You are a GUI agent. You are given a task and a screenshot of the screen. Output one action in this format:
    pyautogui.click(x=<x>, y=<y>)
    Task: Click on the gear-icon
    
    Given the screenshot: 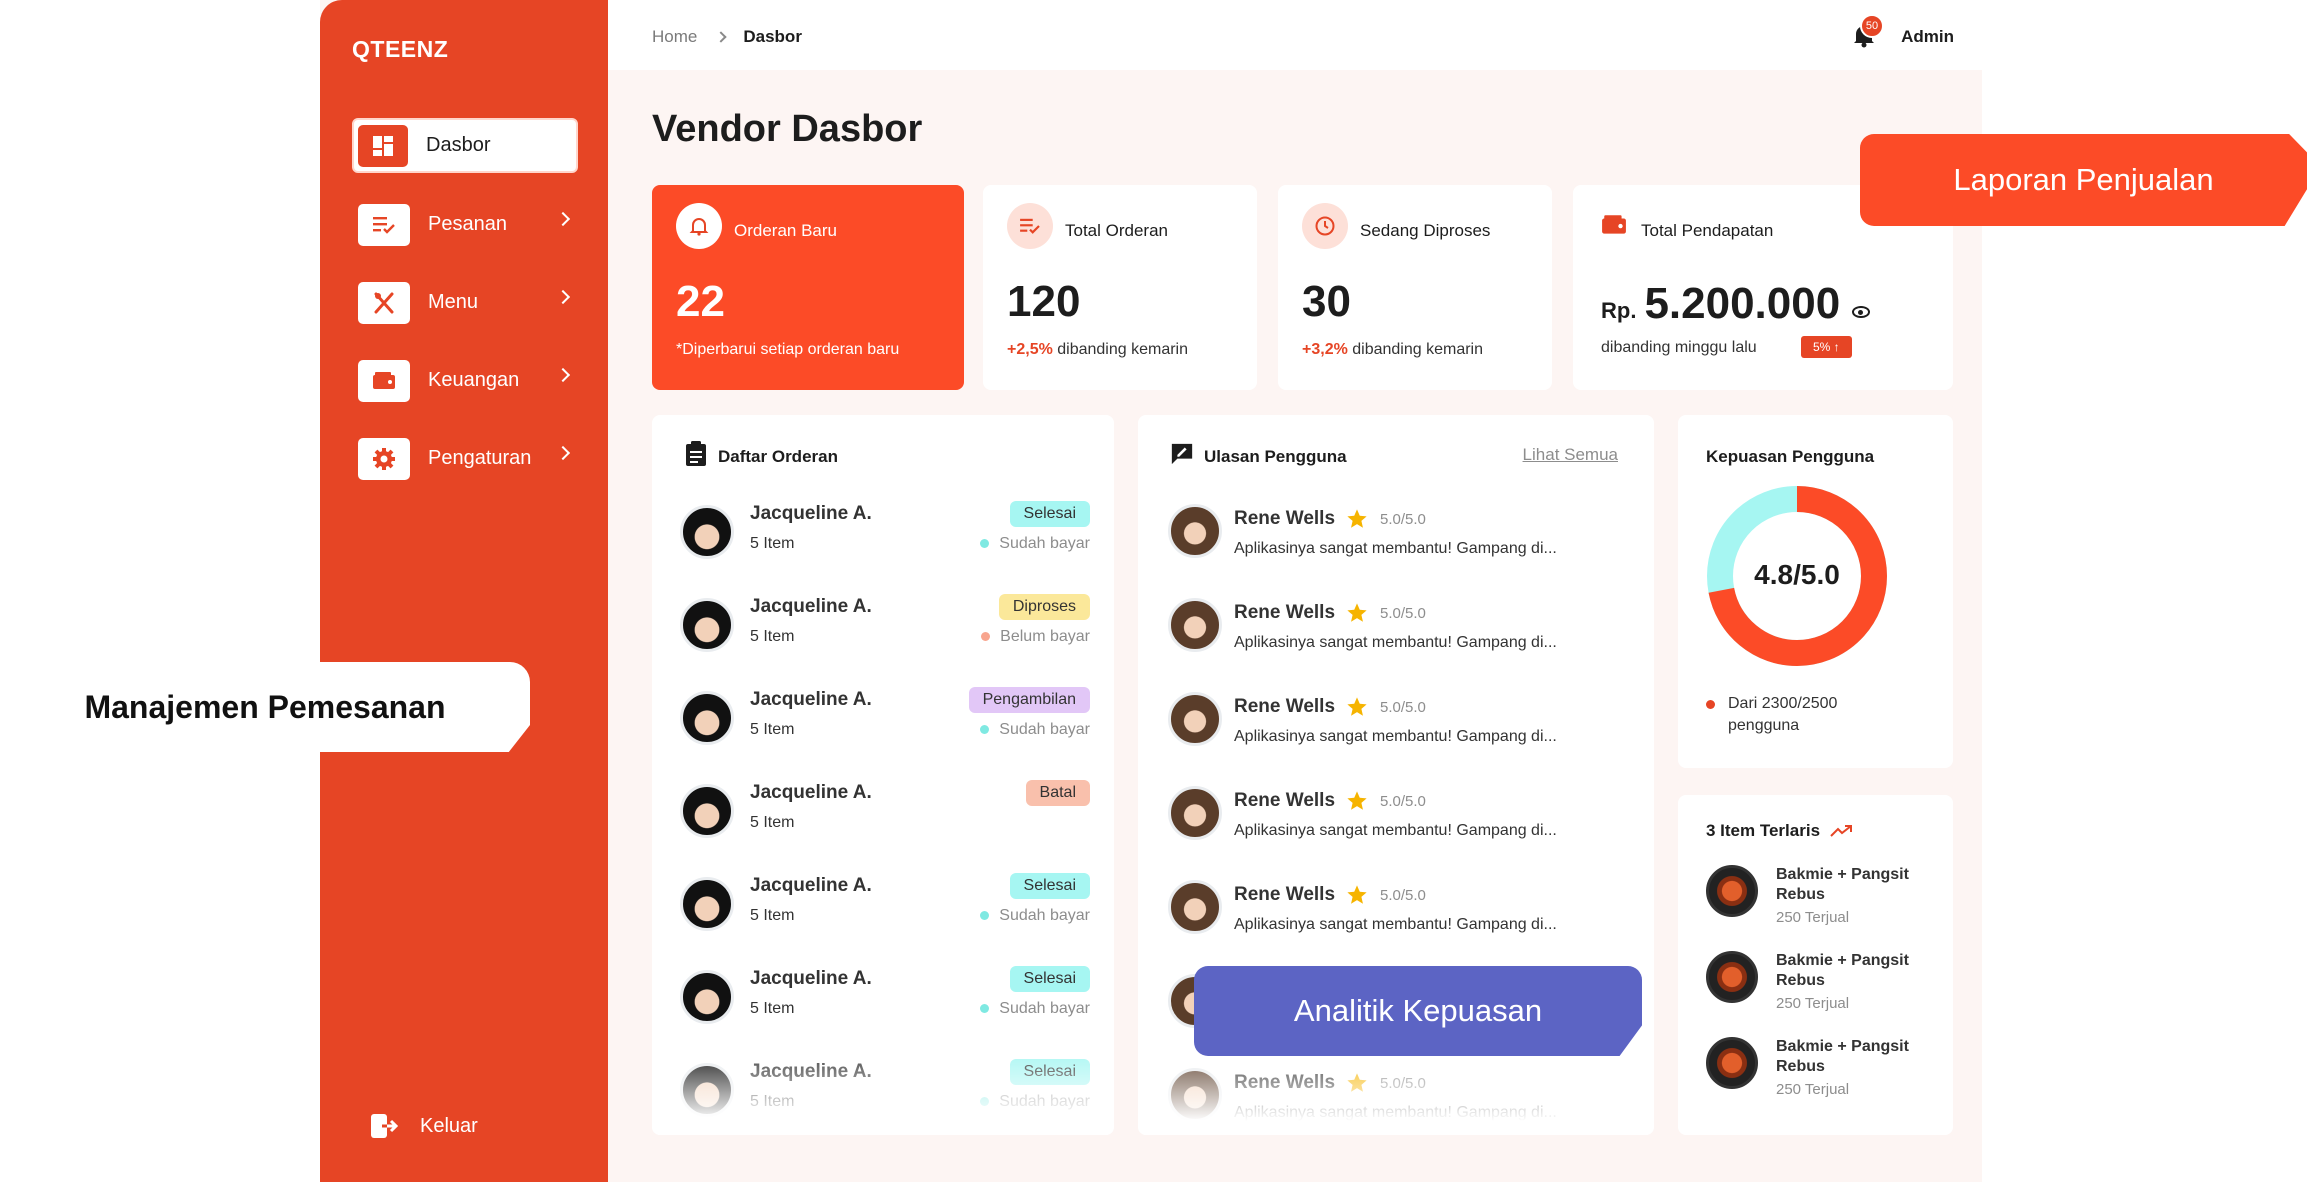 What is the action you would take?
    pyautogui.click(x=384, y=458)
    